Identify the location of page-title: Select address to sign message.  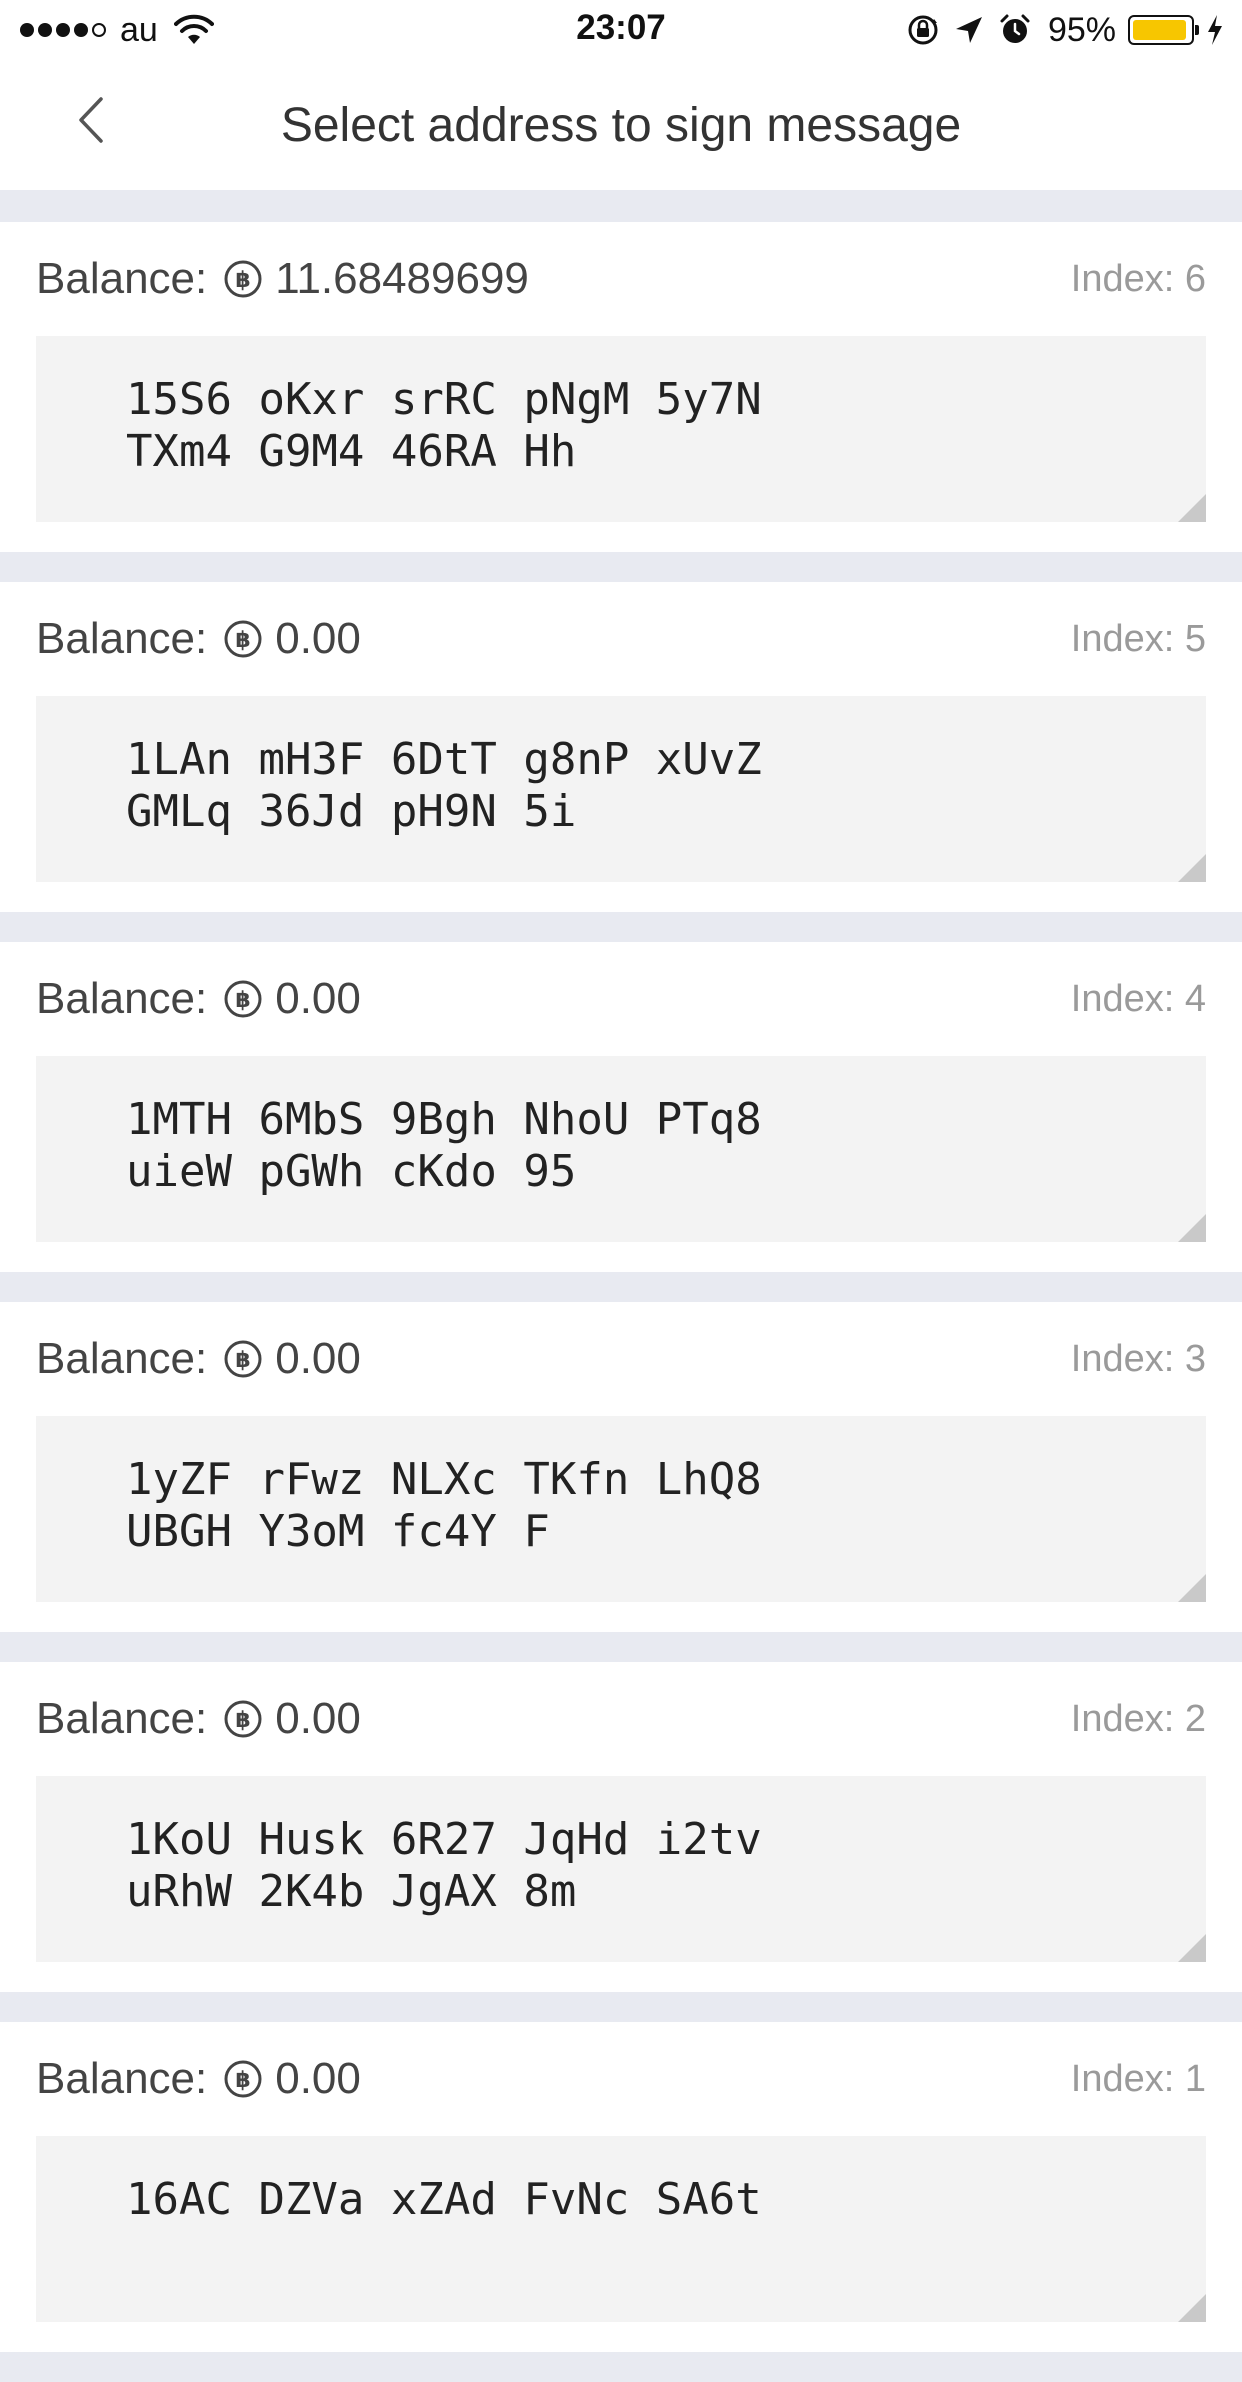
(621, 125).